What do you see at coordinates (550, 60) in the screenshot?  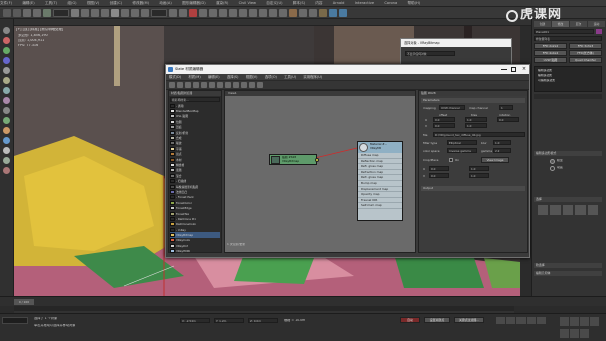 I see `uvw-map-button: UVW 贴图` at bounding box center [550, 60].